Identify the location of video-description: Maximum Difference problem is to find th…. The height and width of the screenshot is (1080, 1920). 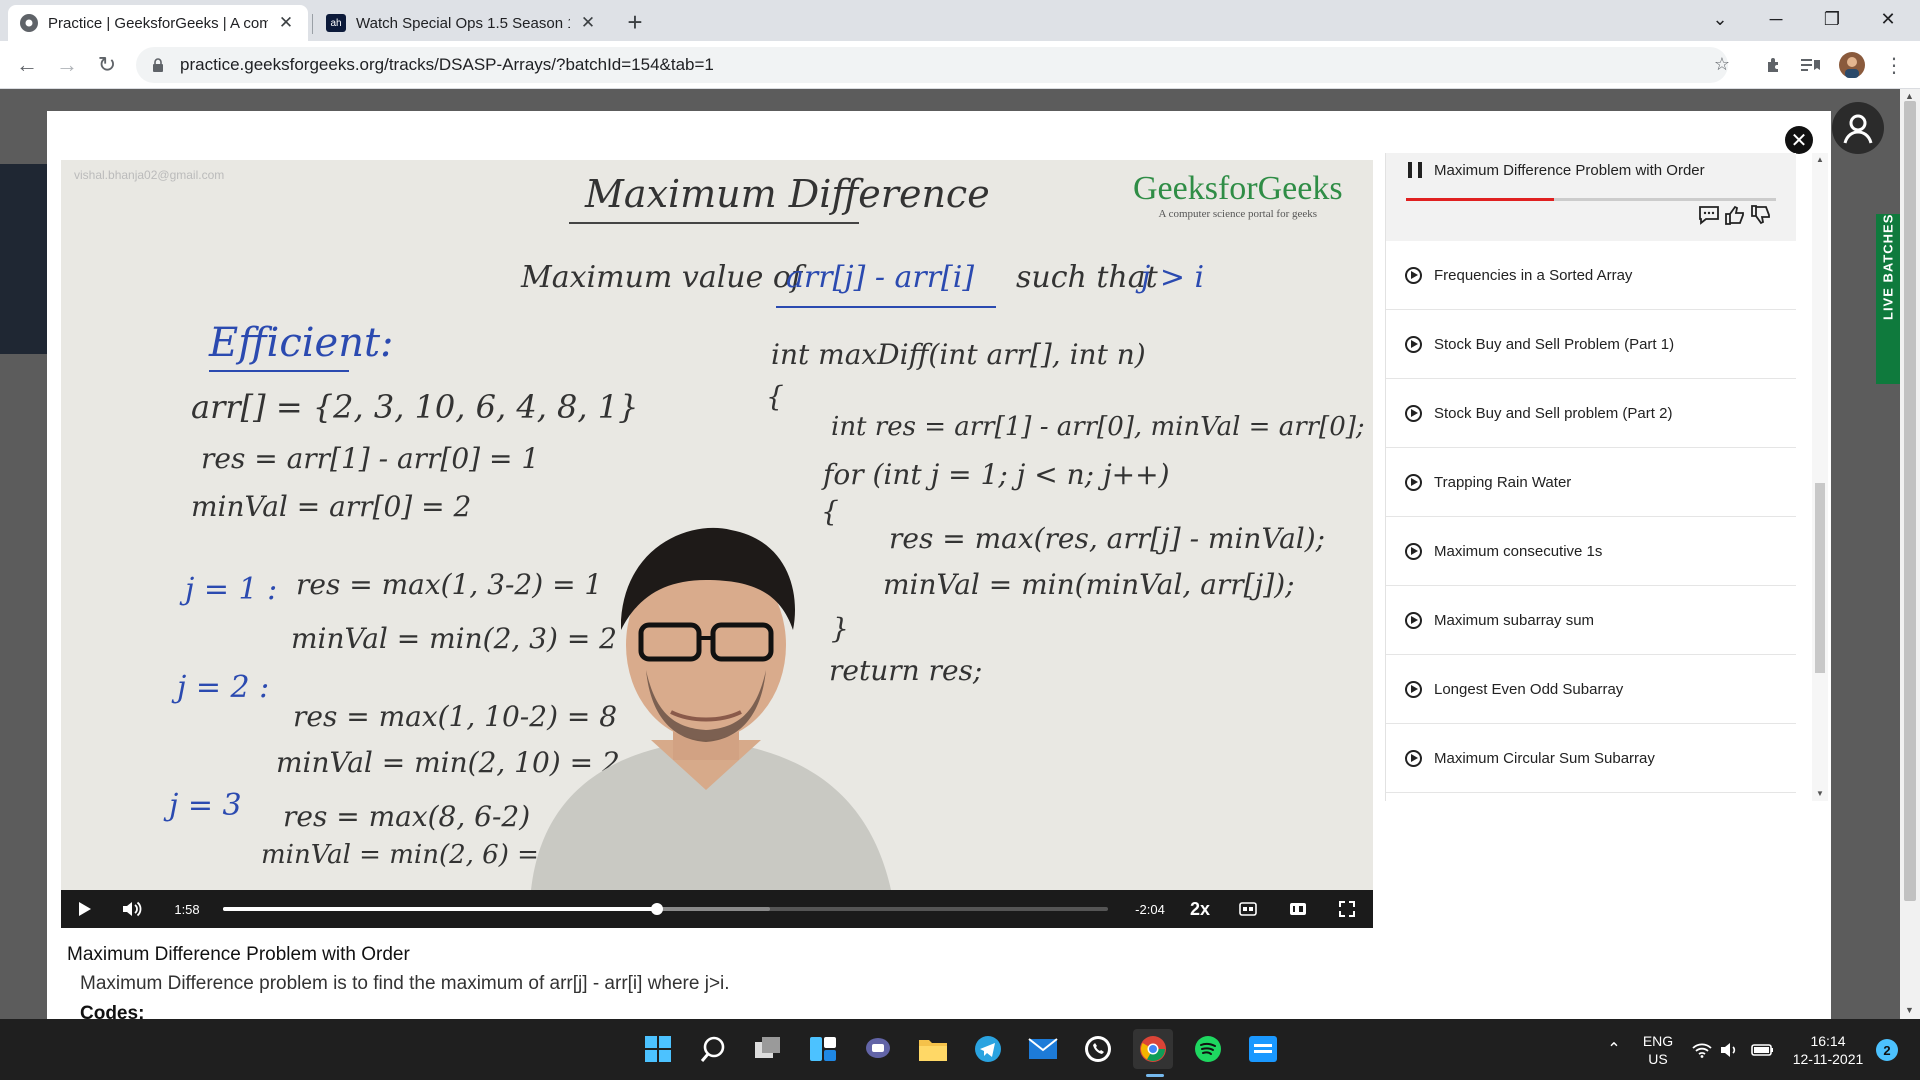
(405, 983).